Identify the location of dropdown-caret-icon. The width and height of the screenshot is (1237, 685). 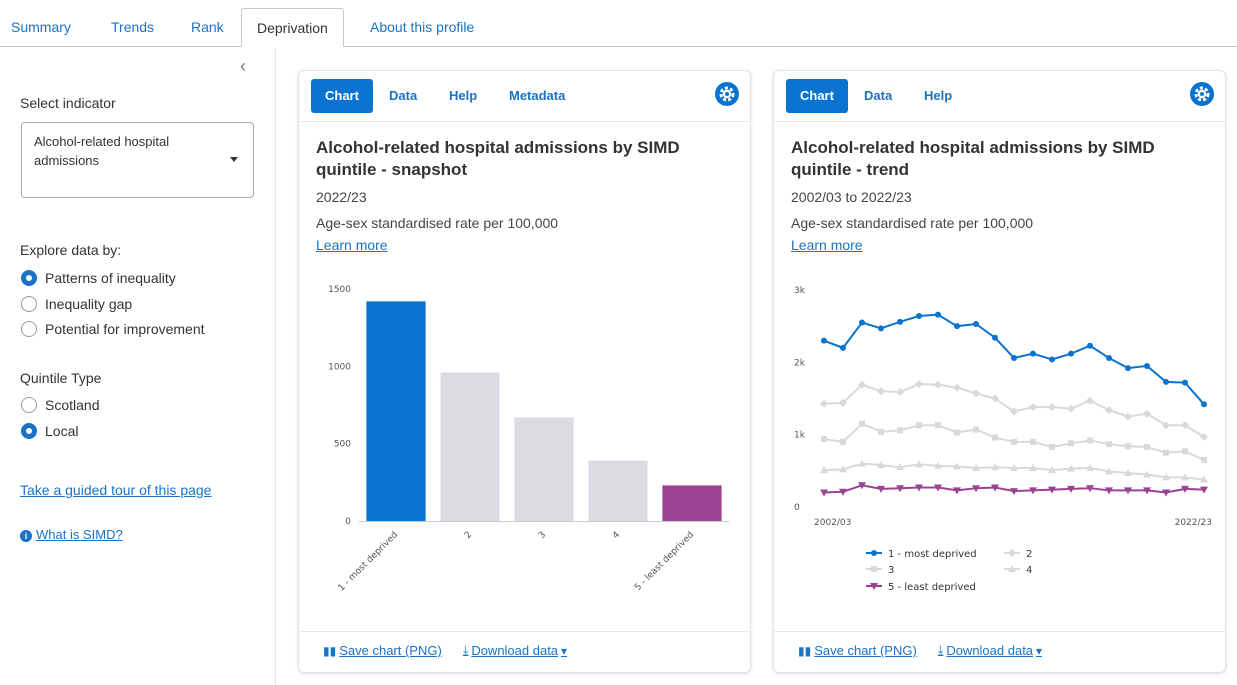
(234, 159).